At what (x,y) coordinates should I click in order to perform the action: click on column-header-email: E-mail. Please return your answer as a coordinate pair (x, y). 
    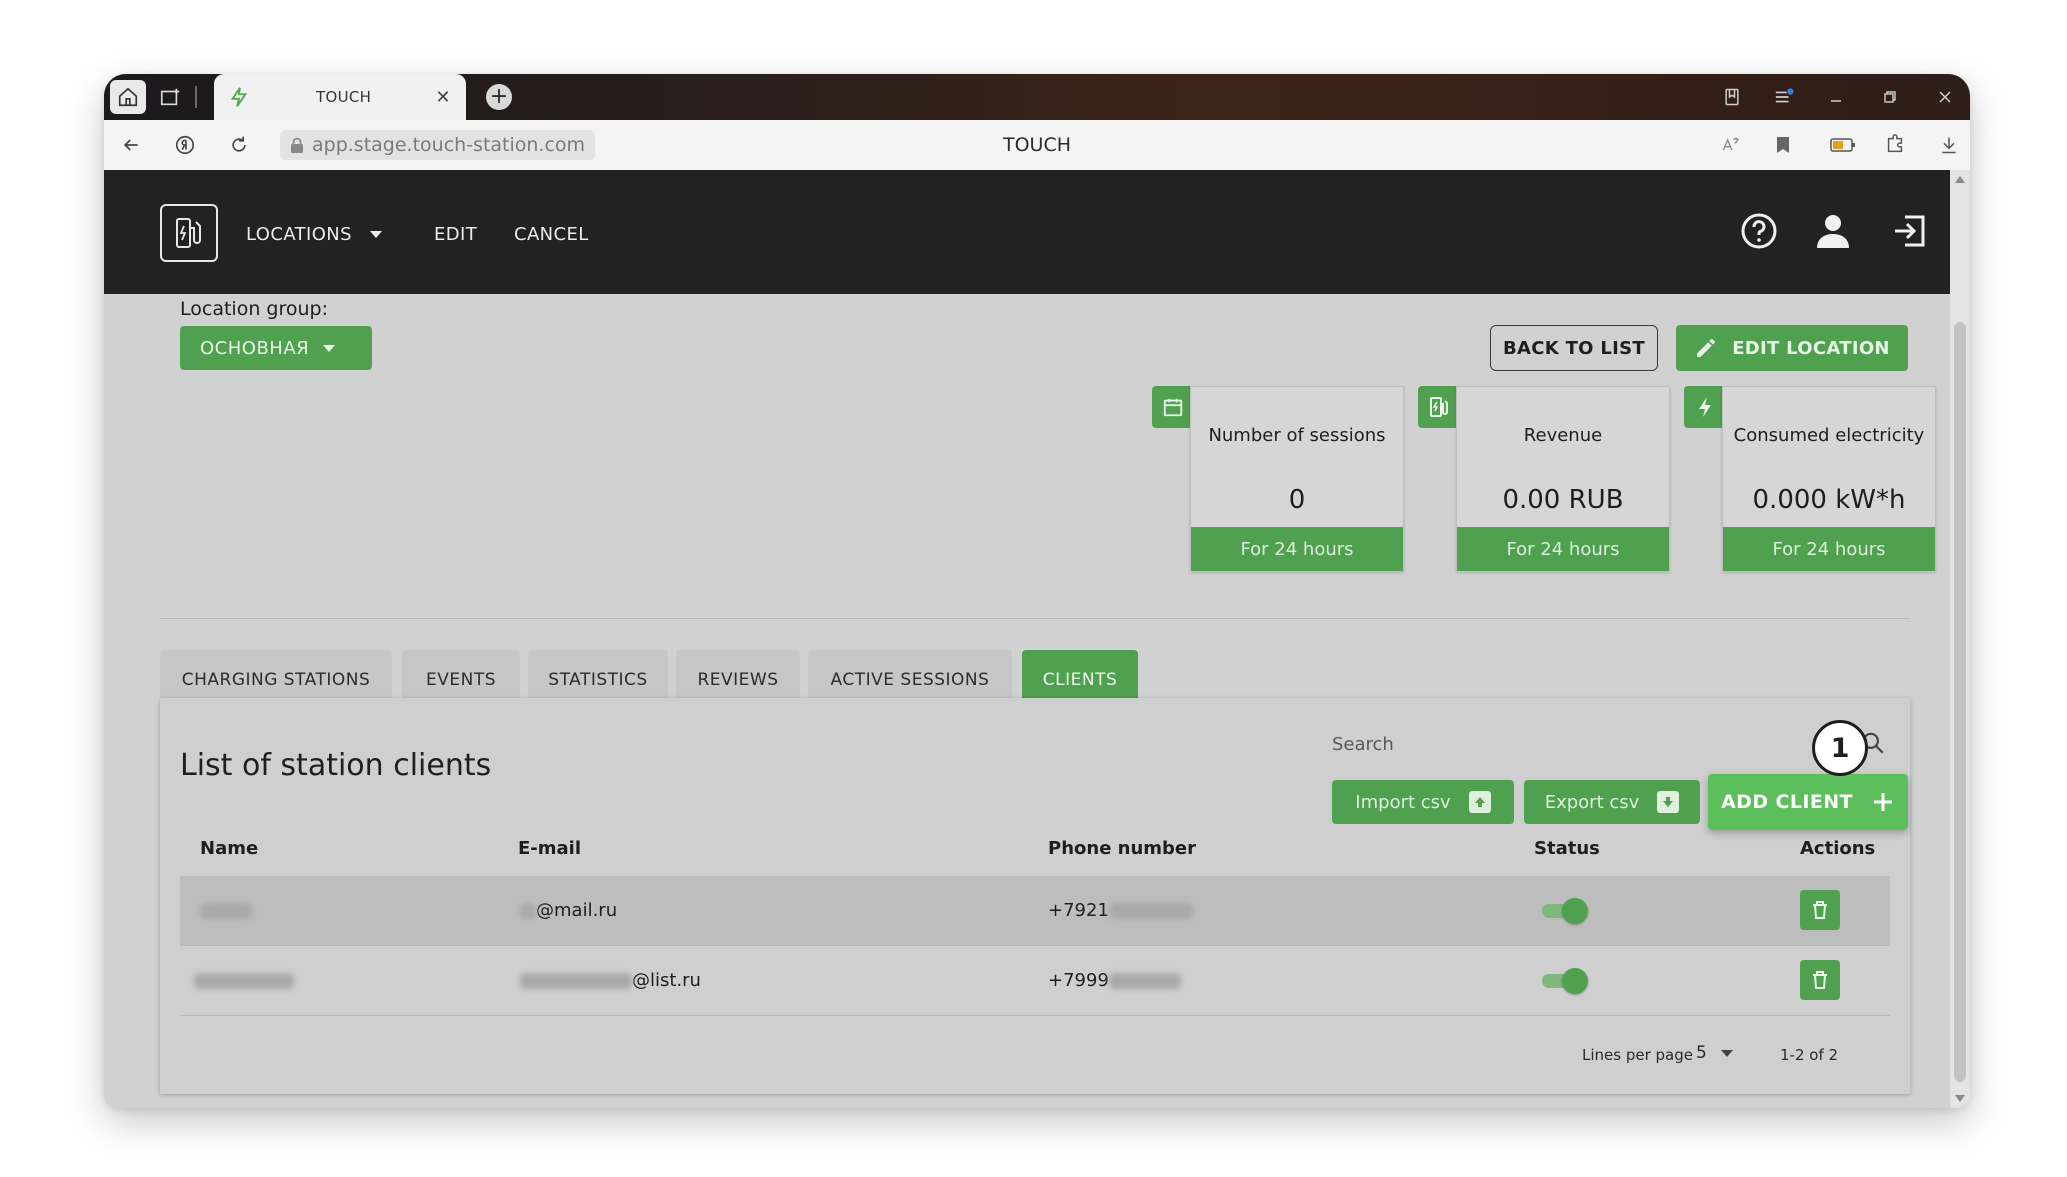
    Looking at the image, I should click on (549, 848).